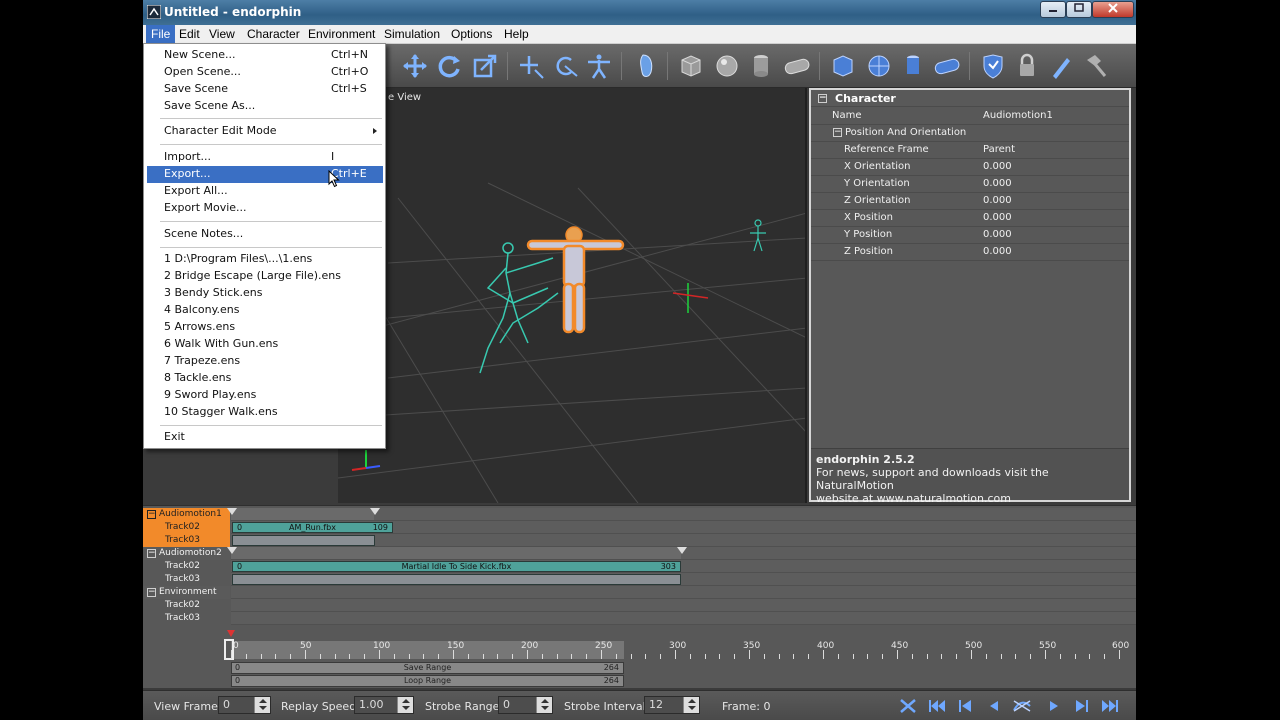  I want to click on menu-character: Character, so click(273, 34).